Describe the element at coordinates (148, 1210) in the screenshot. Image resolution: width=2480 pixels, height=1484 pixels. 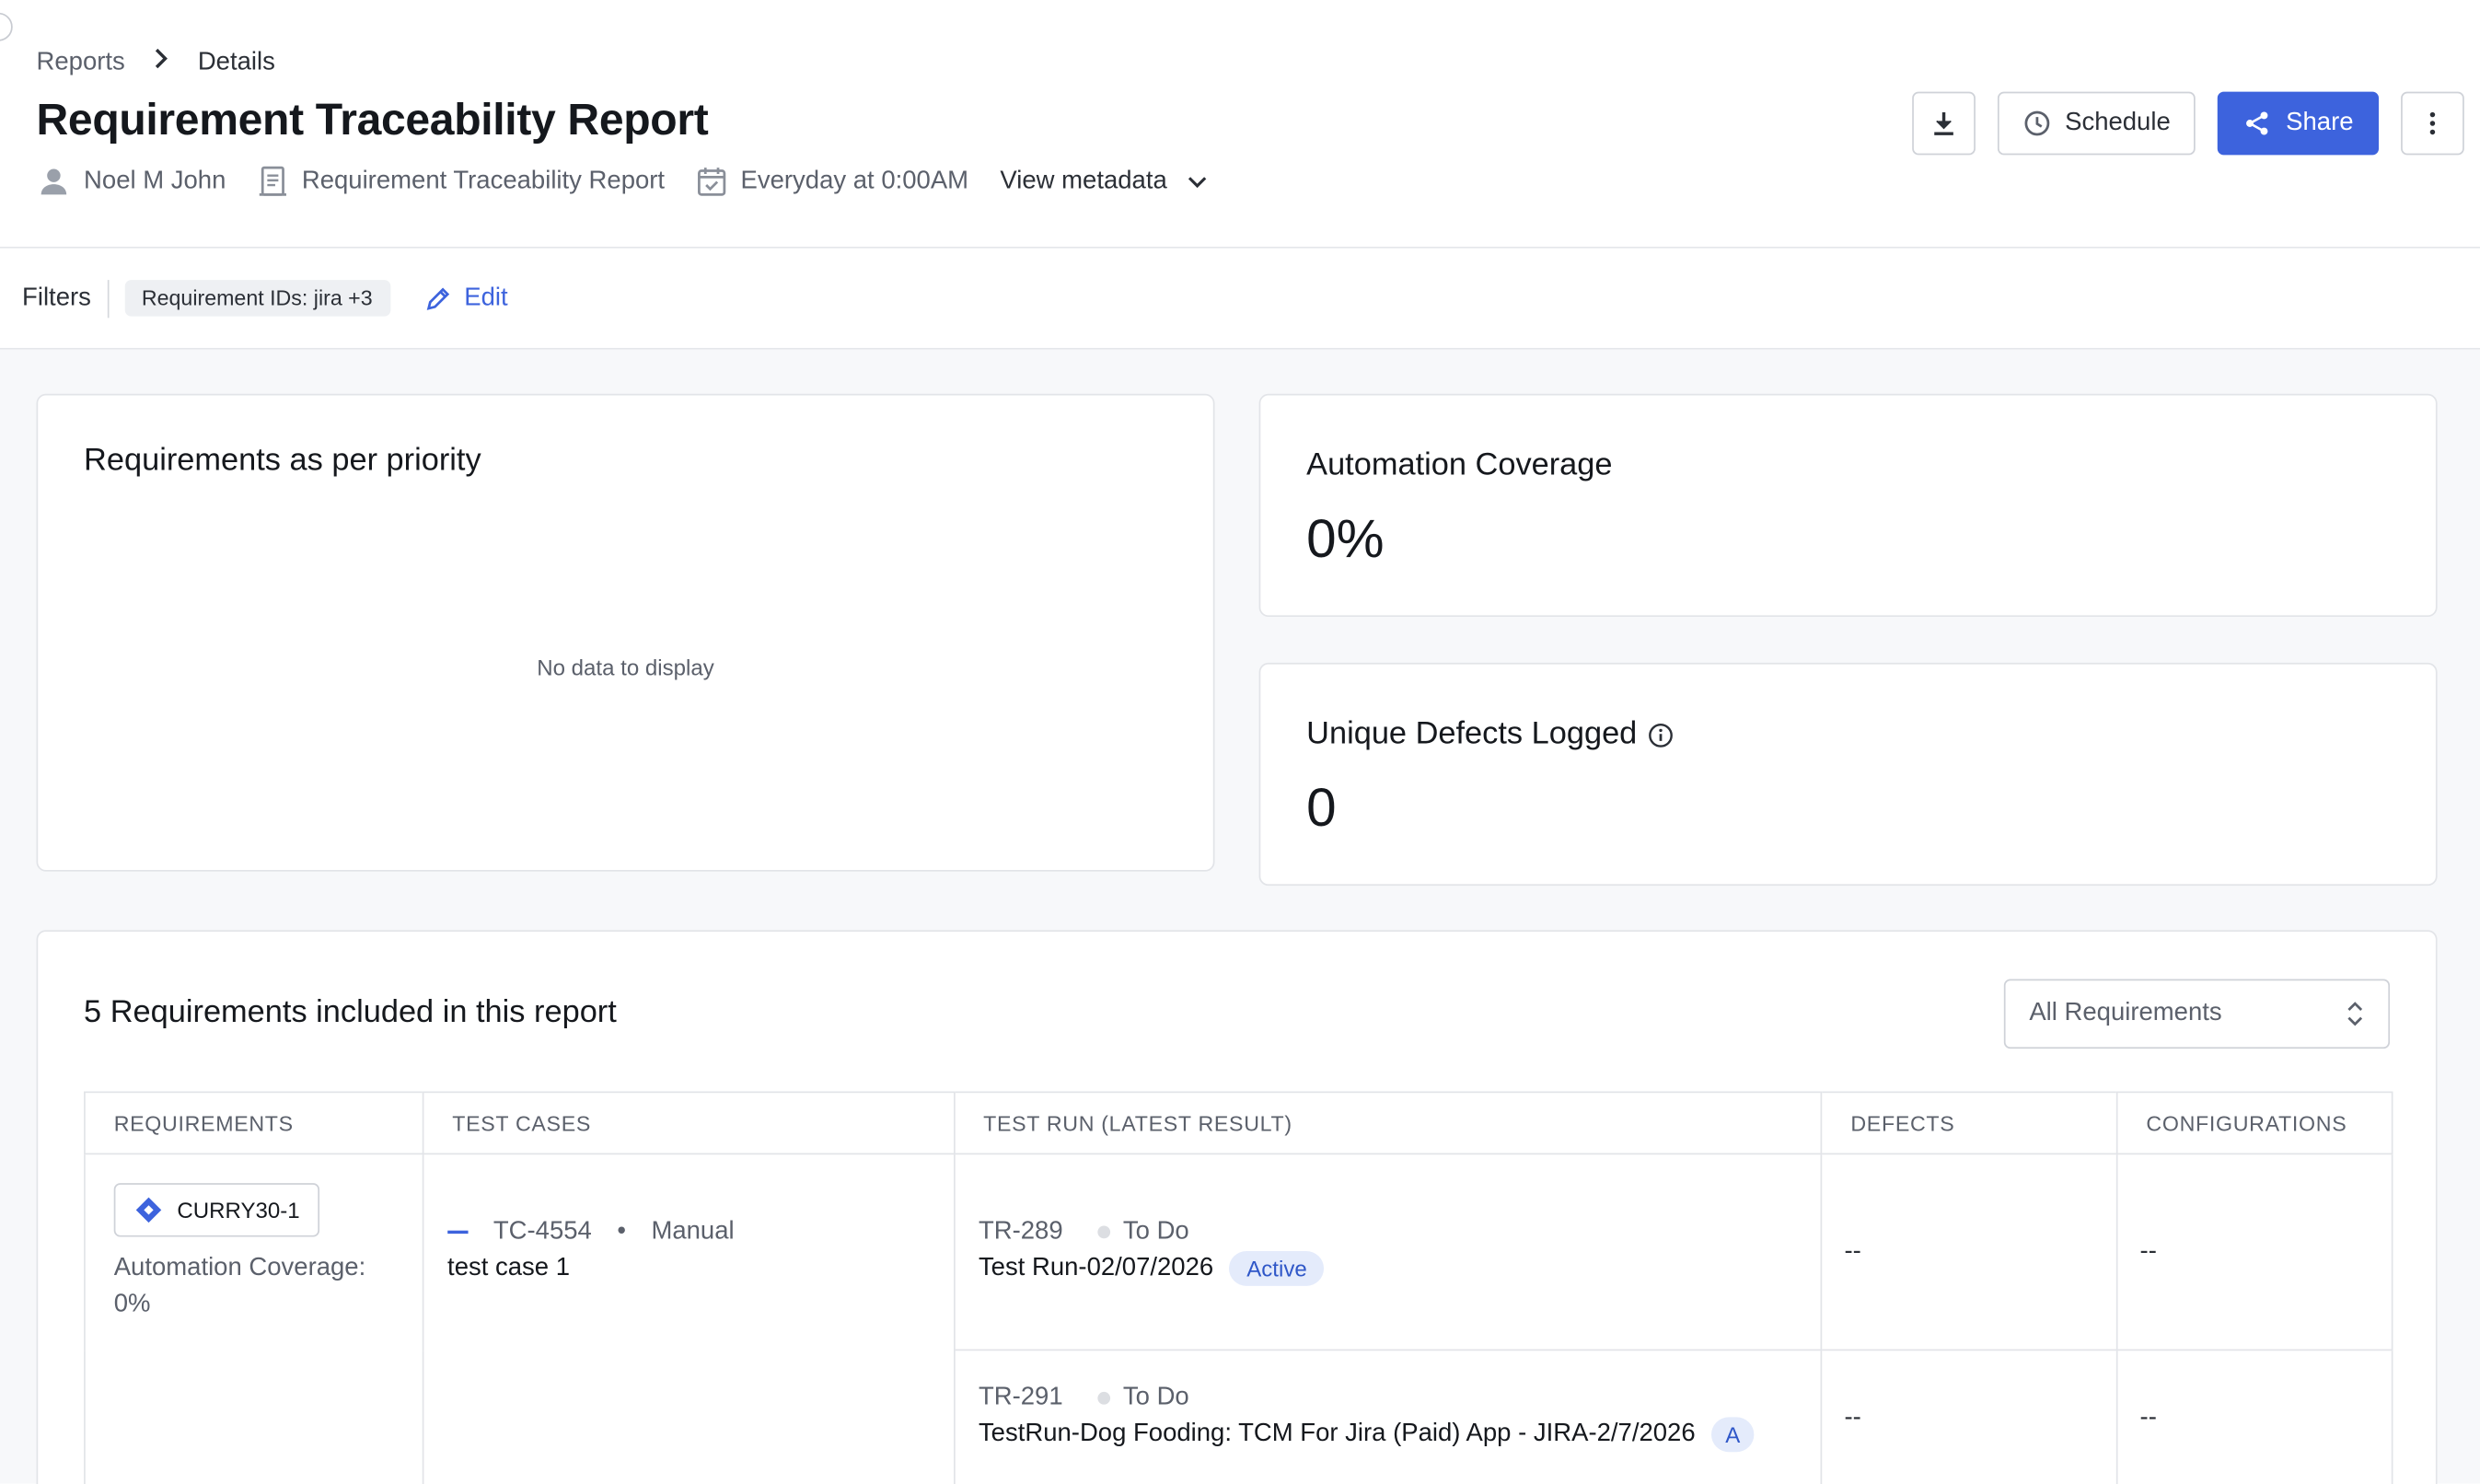
I see `jira-icon` at that location.